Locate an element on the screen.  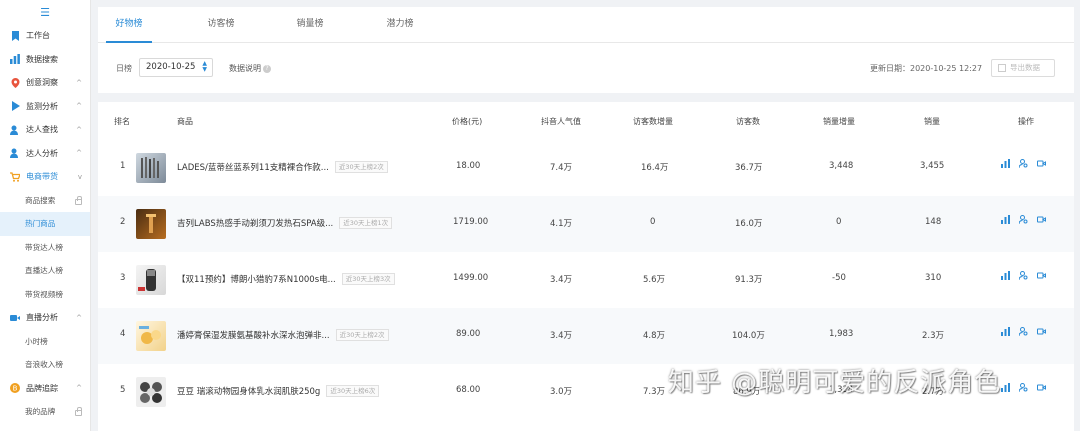
hamburger-icon: ☰ is located at coordinates (45, 12).